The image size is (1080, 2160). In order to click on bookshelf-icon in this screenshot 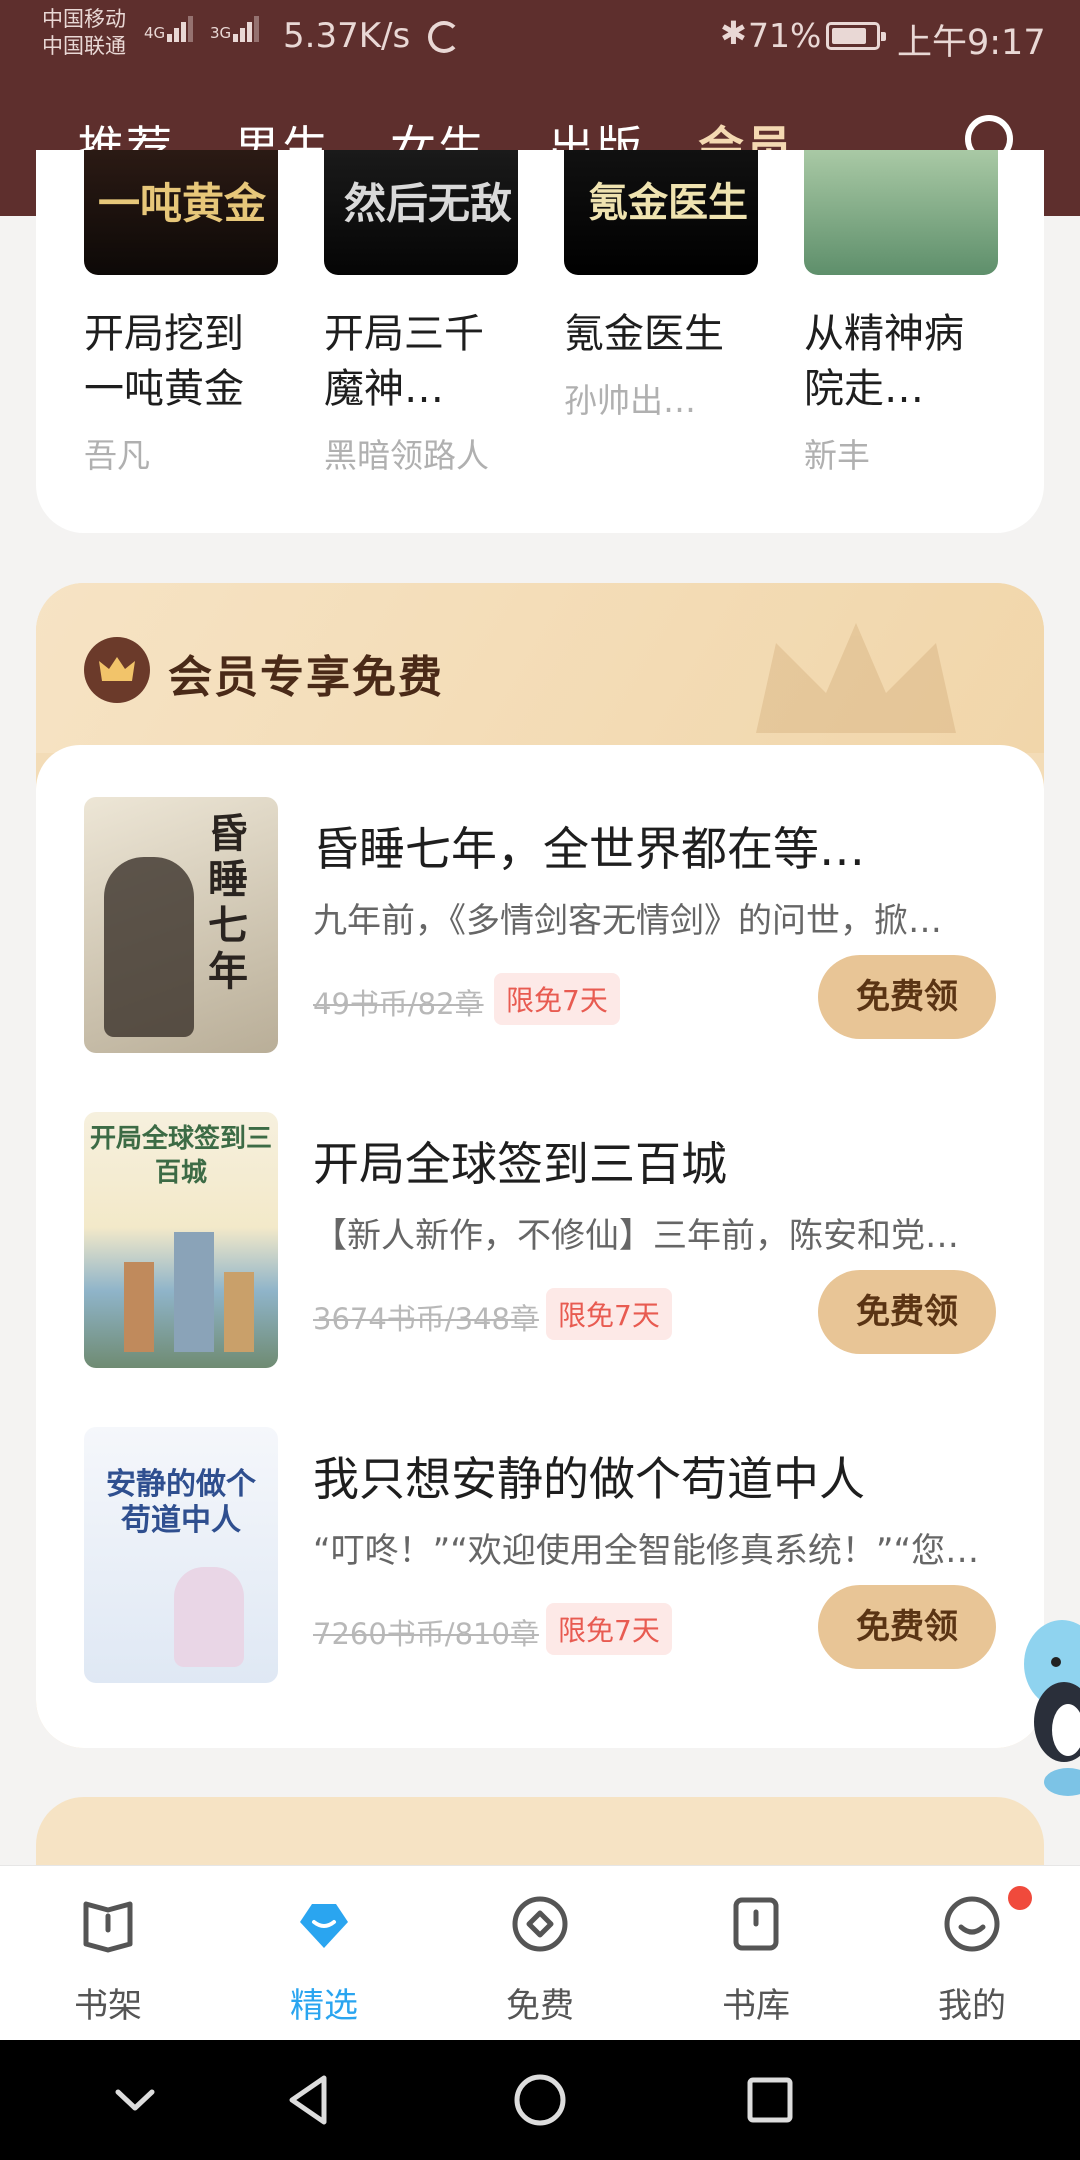, I will do `click(108, 1927)`.